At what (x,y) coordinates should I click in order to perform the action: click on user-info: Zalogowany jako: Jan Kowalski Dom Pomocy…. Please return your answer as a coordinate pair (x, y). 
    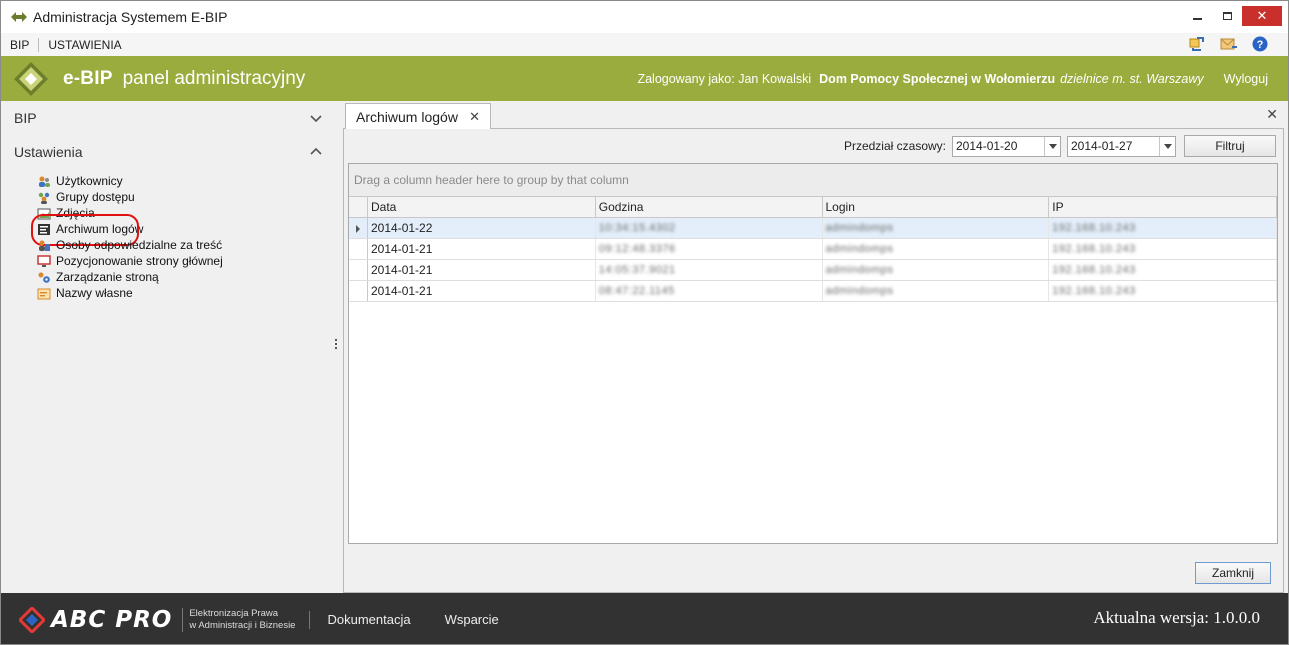
    Looking at the image, I should click on (952, 78).